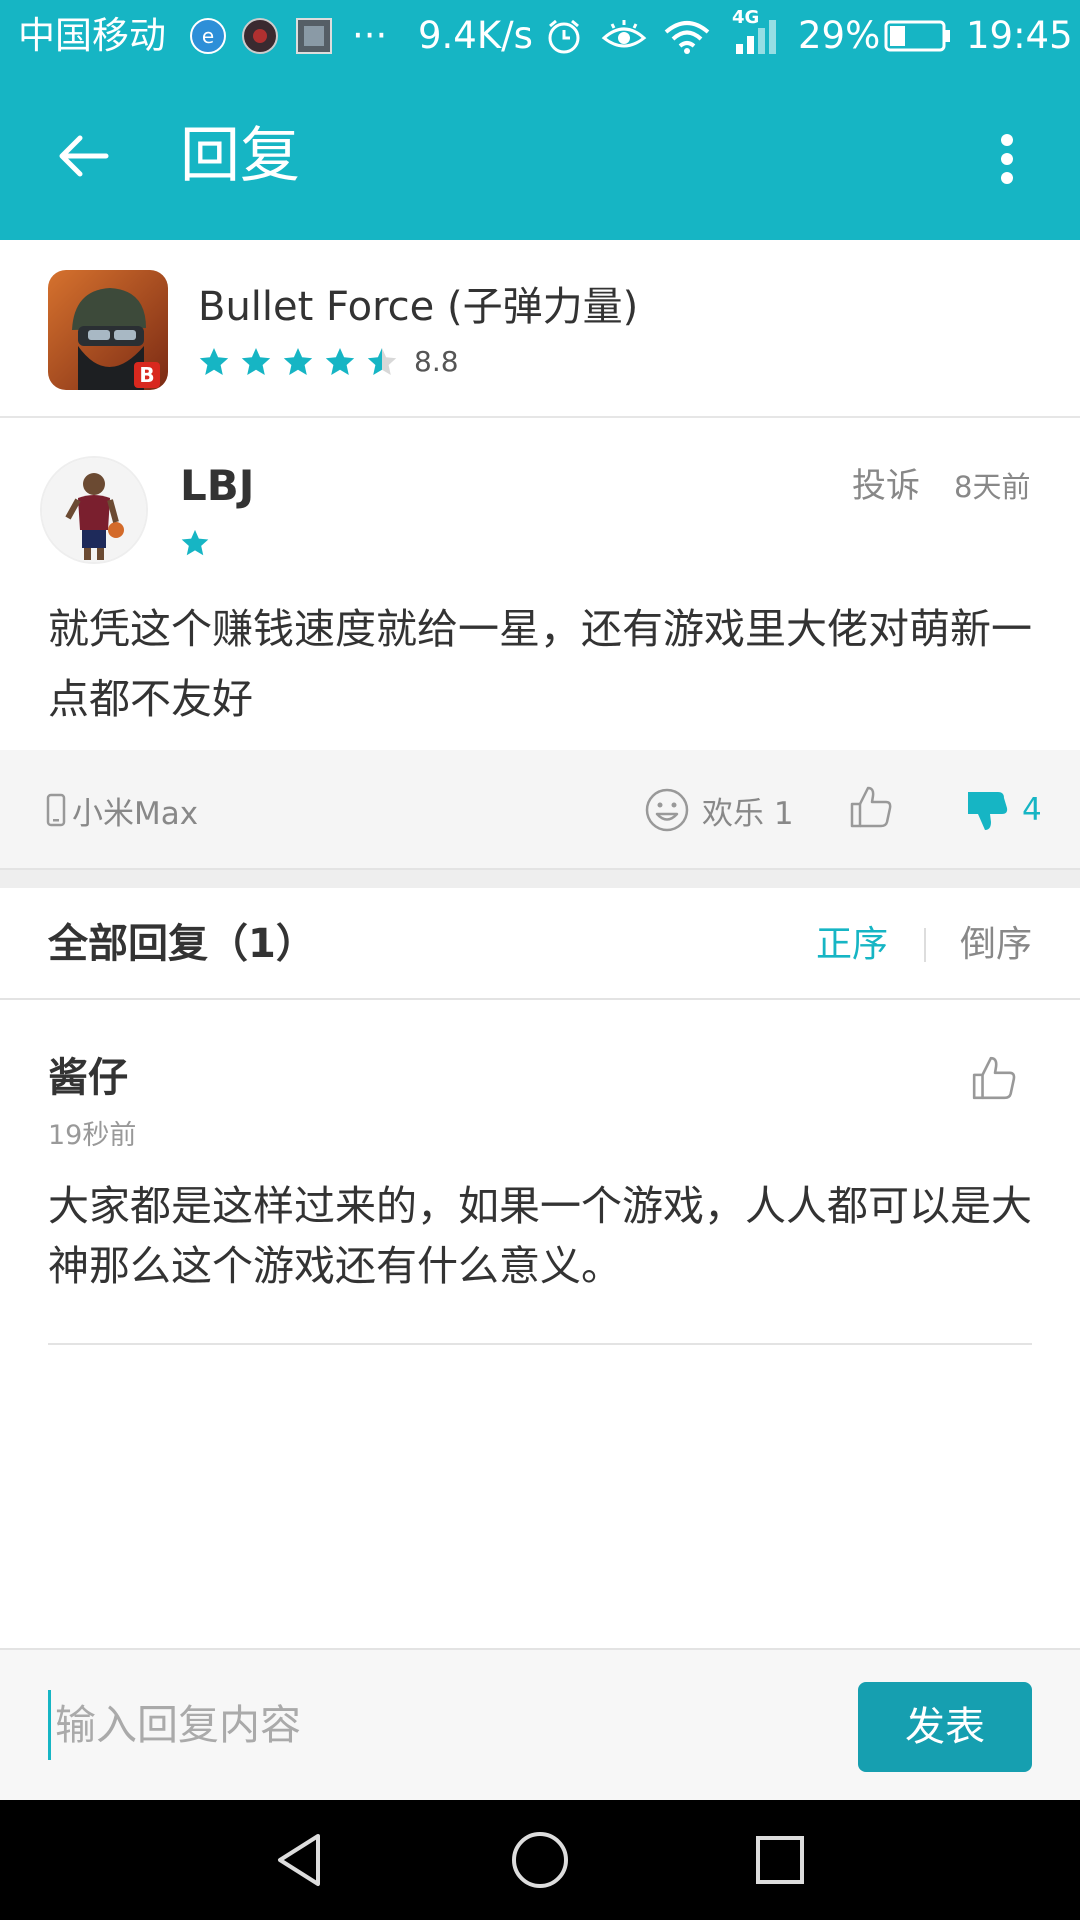 The image size is (1080, 1920). What do you see at coordinates (56, 810) in the screenshot?
I see `phone-icon` at bounding box center [56, 810].